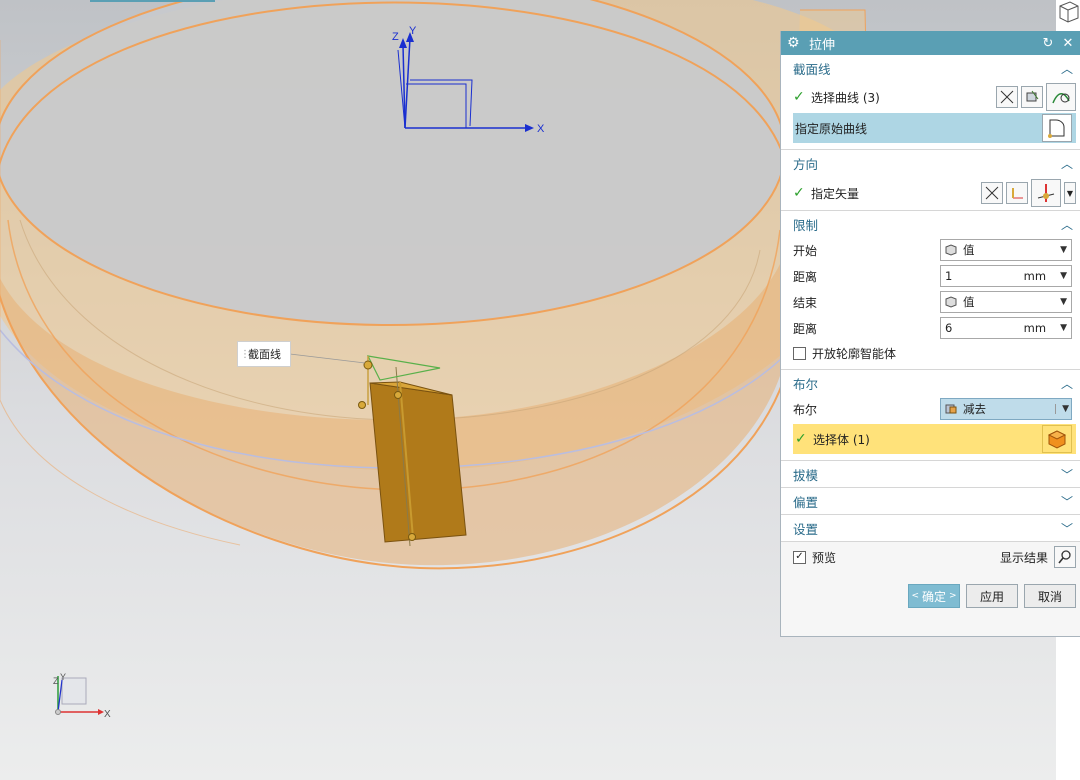 This screenshot has width=1080, height=780. What do you see at coordinates (1023, 557) in the screenshot?
I see `show-result-label: 显示结果` at bounding box center [1023, 557].